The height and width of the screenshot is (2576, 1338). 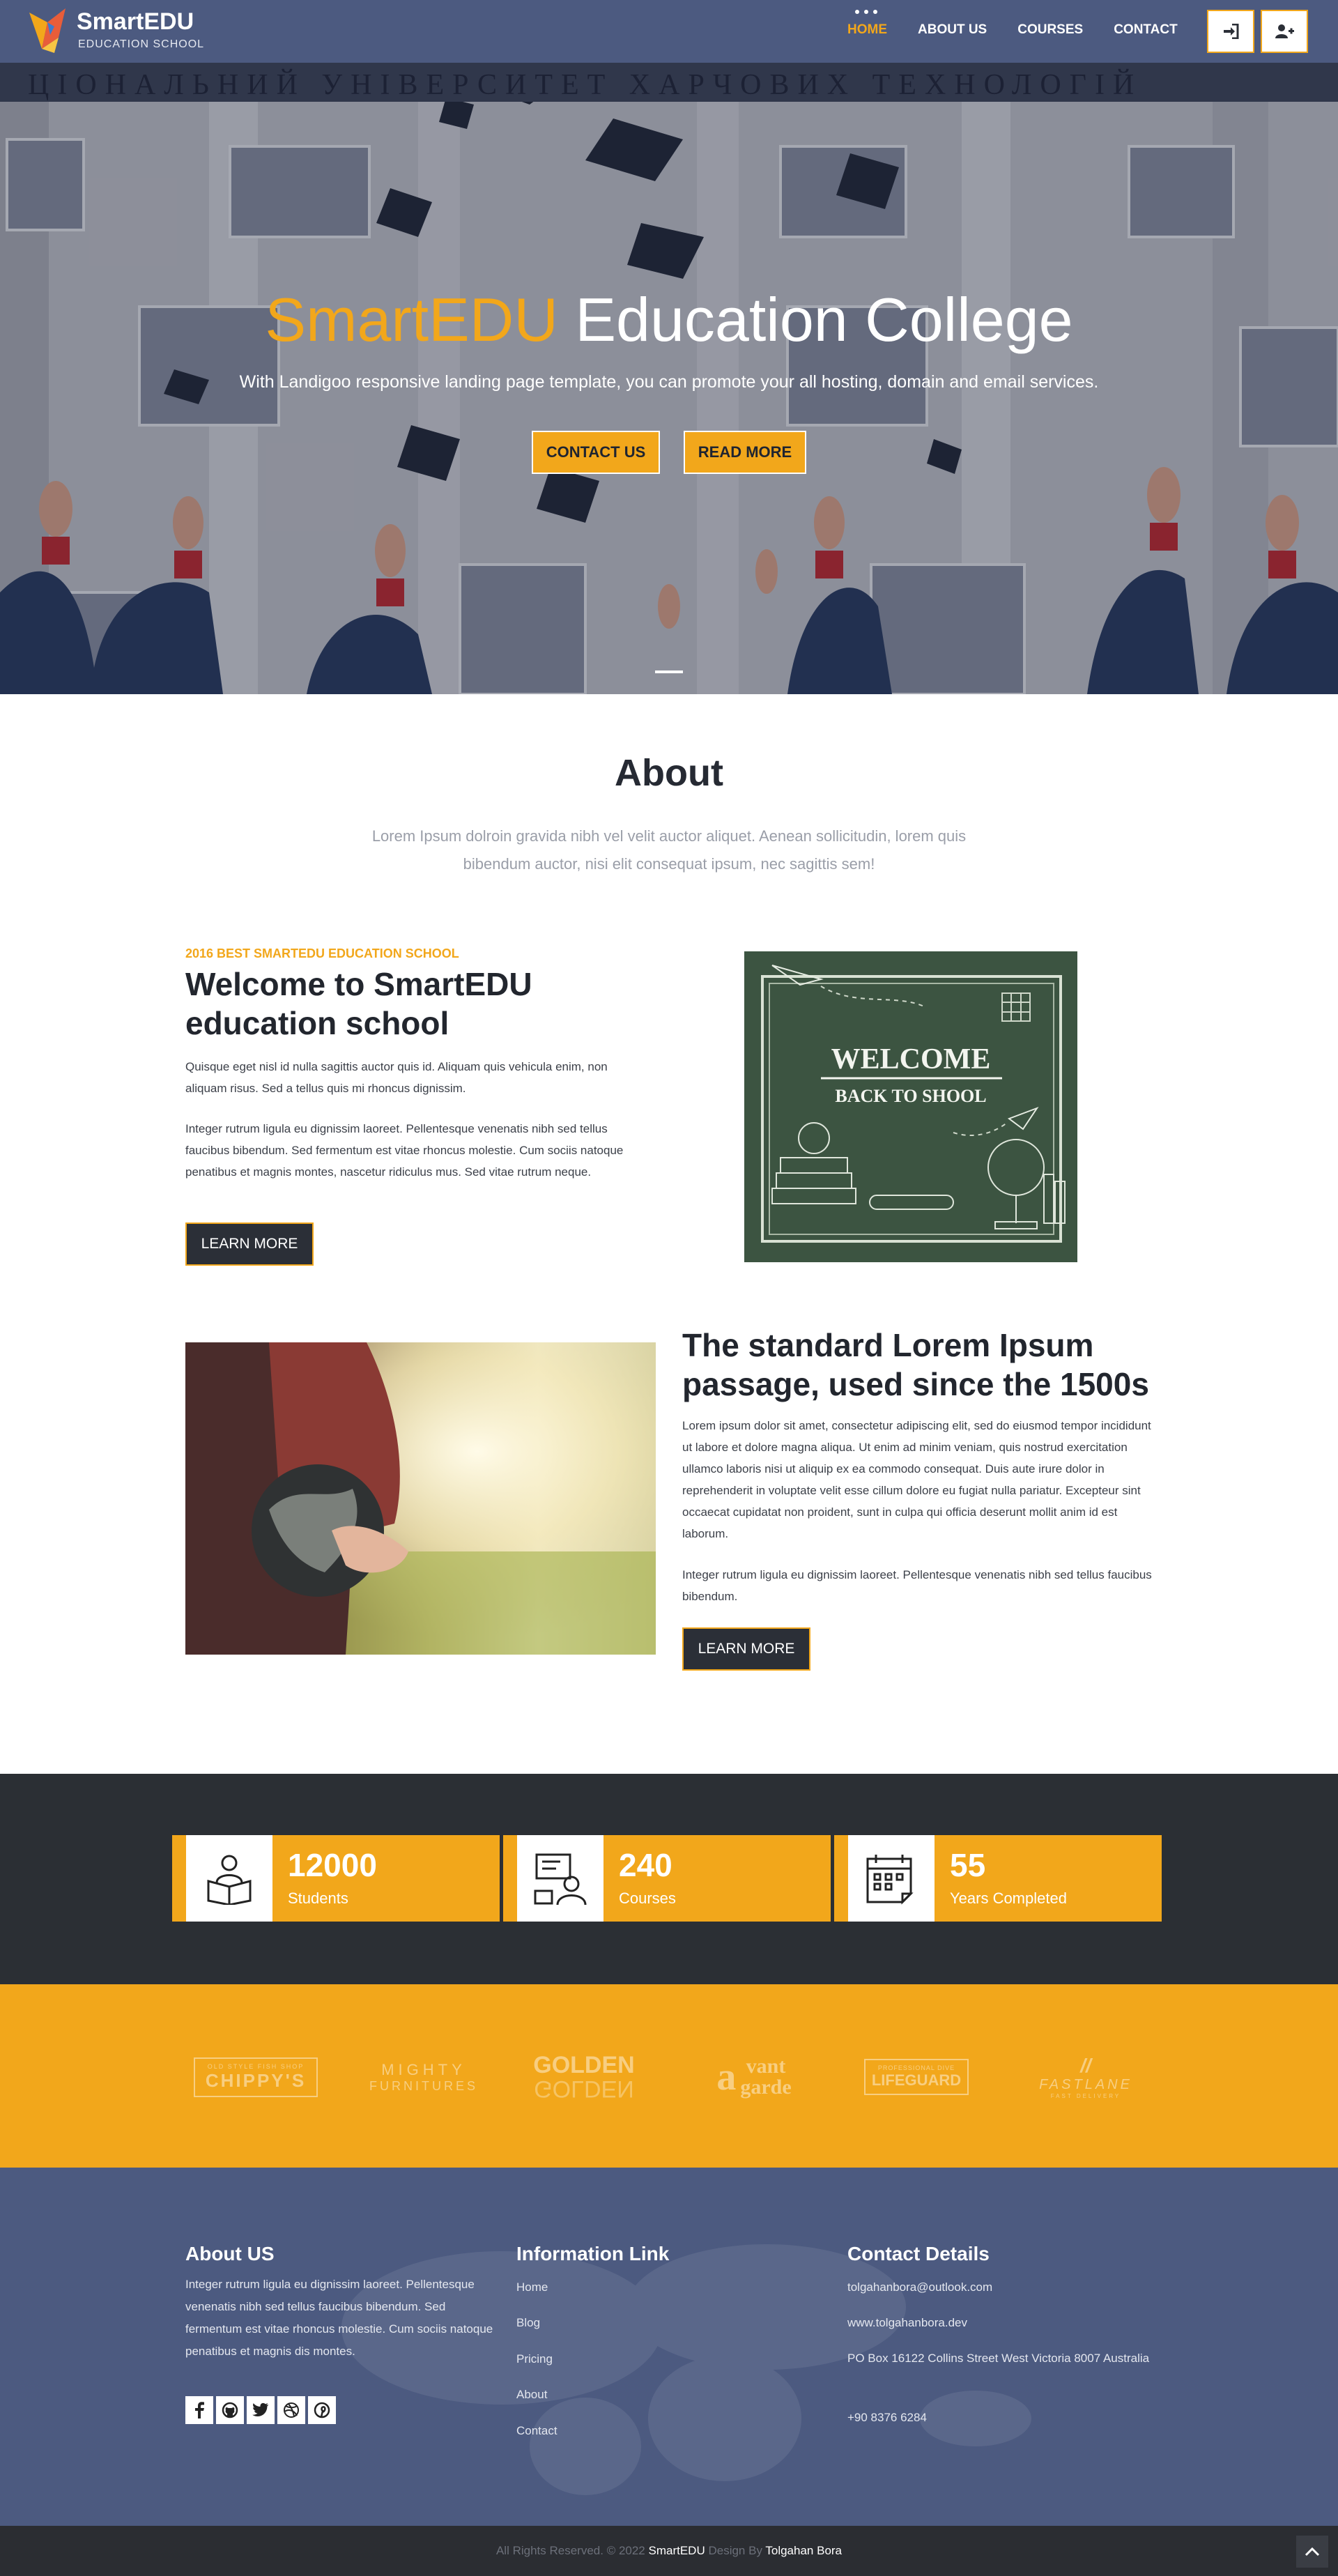 I want to click on partner-logo-lifeguard: PROFESSIONAL DIVE LIFEGUARD, so click(x=916, y=2077).